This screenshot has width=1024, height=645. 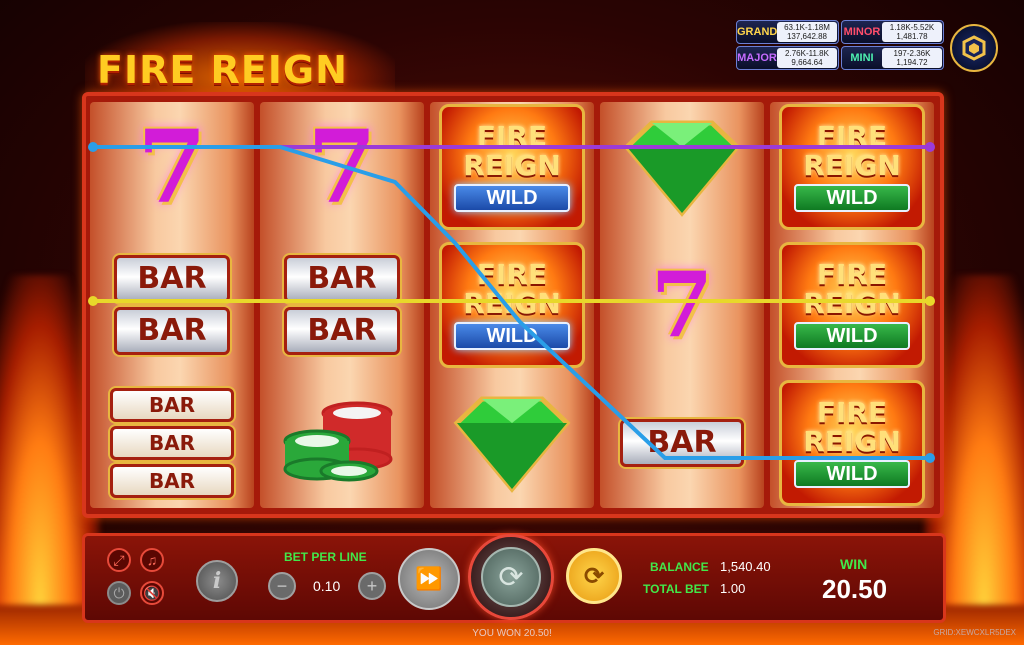 I want to click on spin-button: ⟳, so click(x=511, y=577).